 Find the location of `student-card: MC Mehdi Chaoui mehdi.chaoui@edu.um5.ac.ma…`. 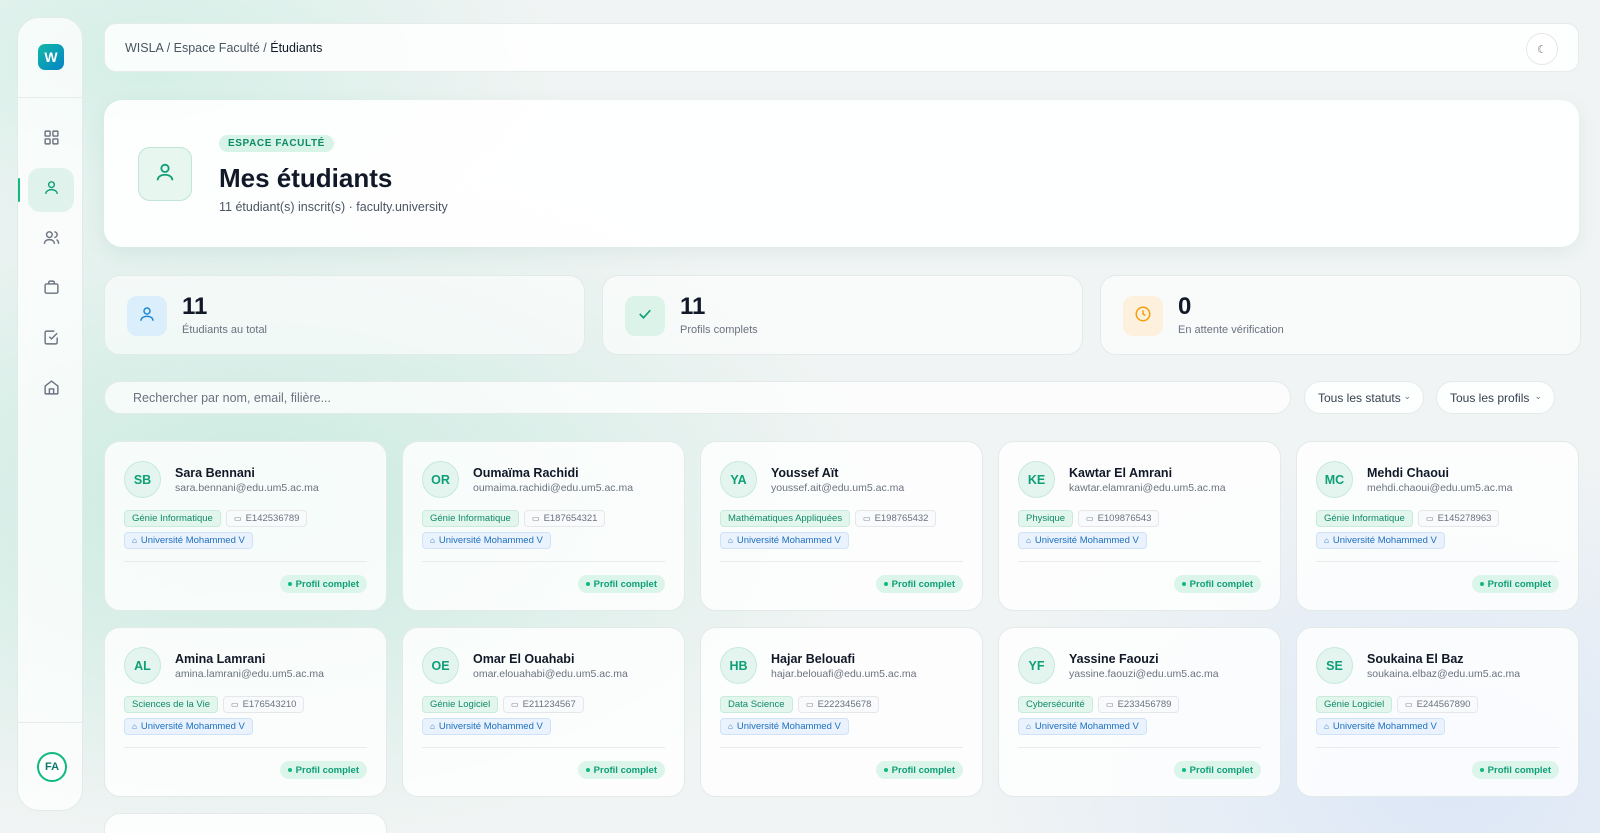

student-card: MC Mehdi Chaoui mehdi.chaoui@edu.um5.ac.ma… is located at coordinates (1437, 526).